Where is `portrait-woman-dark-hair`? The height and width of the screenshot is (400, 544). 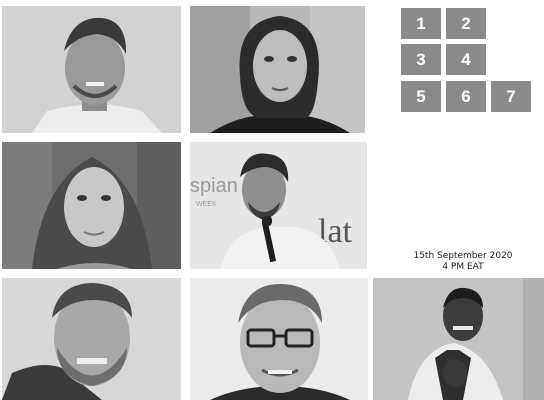
portrait-woman-dark-hair is located at coordinates (277, 69).